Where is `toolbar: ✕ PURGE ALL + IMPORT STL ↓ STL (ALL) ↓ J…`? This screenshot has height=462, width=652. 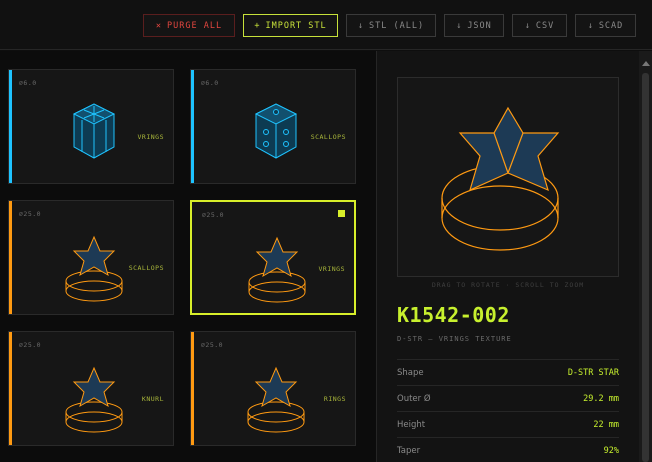
toolbar: ✕ PURGE ALL + IMPORT STL ↓ STL (ALL) ↓ J… is located at coordinates (326, 25).